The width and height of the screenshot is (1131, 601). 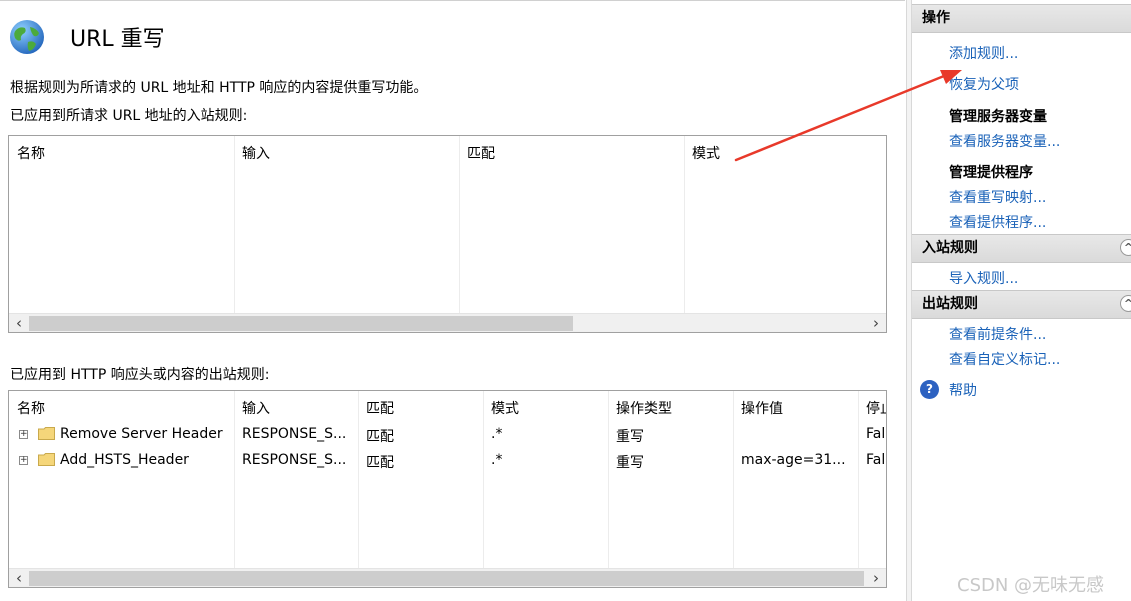 What do you see at coordinates (1031, 585) in the screenshot?
I see `watermark: CSDN @无味无感` at bounding box center [1031, 585].